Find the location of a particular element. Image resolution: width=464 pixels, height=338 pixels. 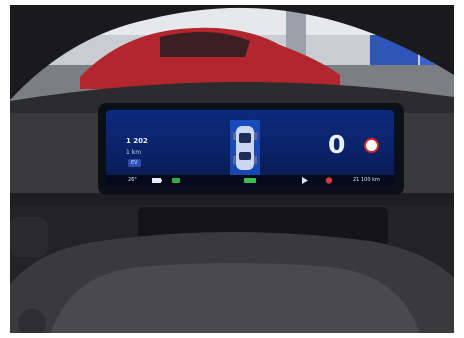

battery-icon is located at coordinates (157, 180).